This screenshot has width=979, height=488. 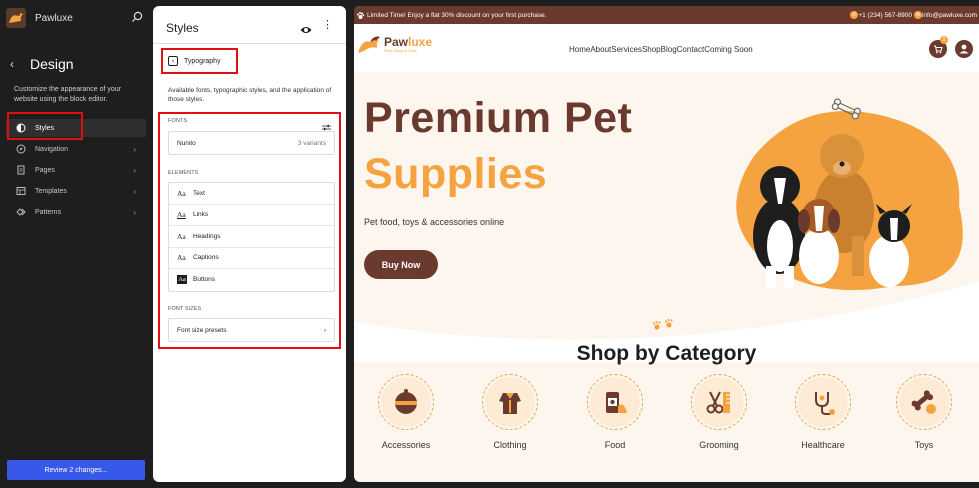 I want to click on font-sizes-card: Font size presets ›, so click(x=251, y=330).